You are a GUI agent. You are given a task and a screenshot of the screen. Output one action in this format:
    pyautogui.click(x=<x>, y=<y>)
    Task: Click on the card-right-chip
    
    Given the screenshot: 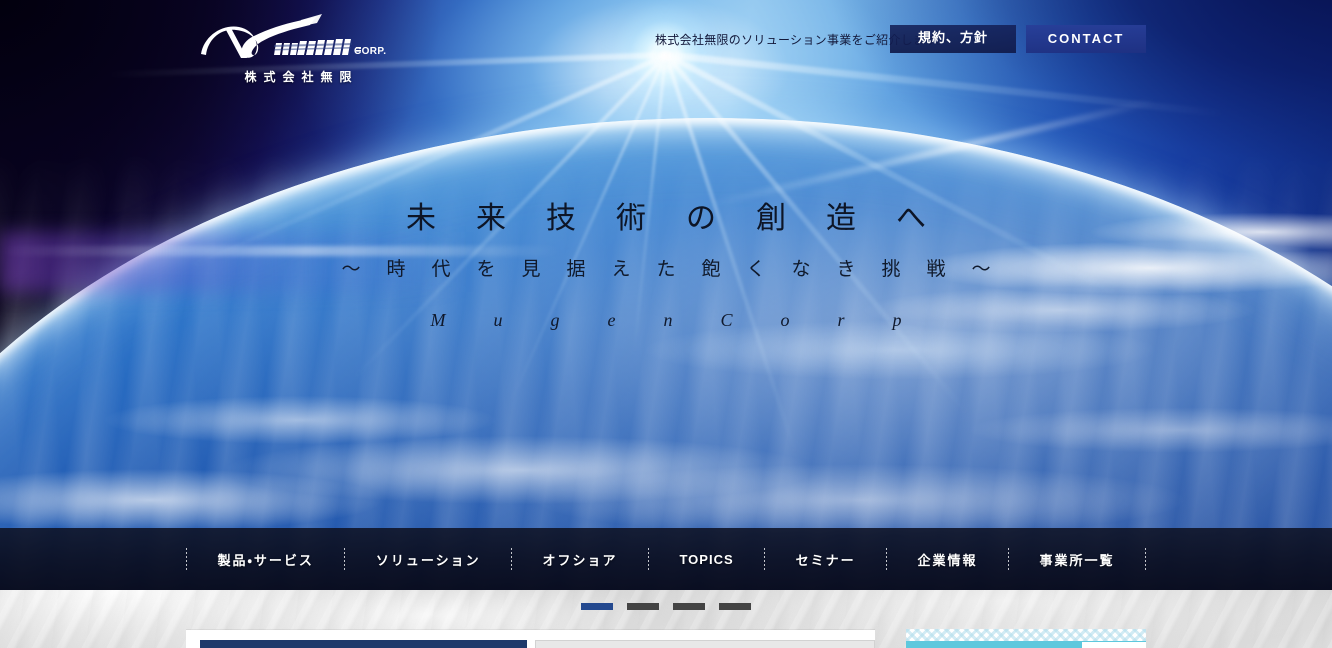 What is the action you would take?
    pyautogui.click(x=1114, y=645)
    